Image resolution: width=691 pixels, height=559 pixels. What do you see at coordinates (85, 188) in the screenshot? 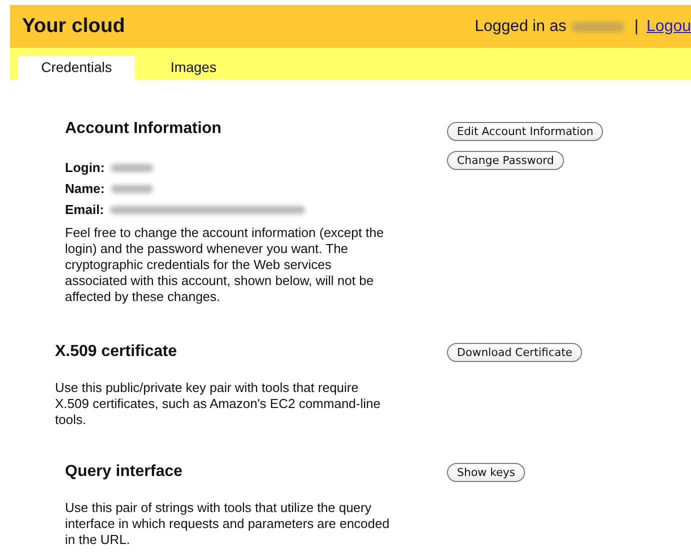
I see `field-label: Name:` at bounding box center [85, 188].